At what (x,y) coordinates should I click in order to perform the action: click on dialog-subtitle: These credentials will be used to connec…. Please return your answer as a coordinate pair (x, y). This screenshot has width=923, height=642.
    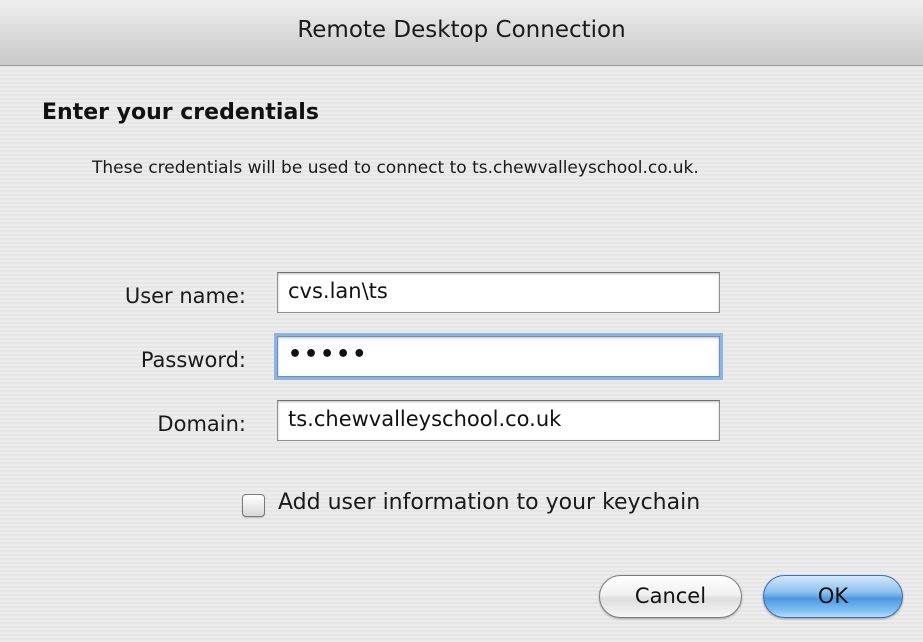
    Looking at the image, I should click on (395, 168).